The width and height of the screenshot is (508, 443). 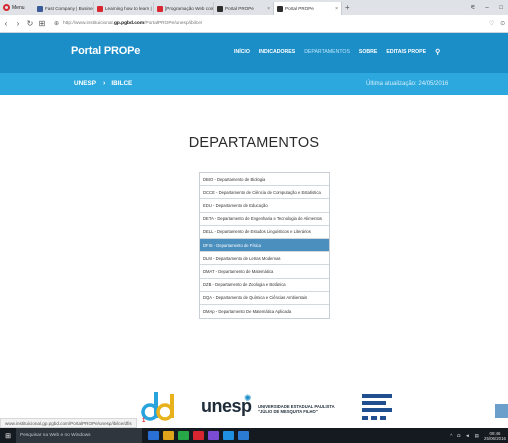 I want to click on tray-up-icon: ^, so click(x=451, y=435).